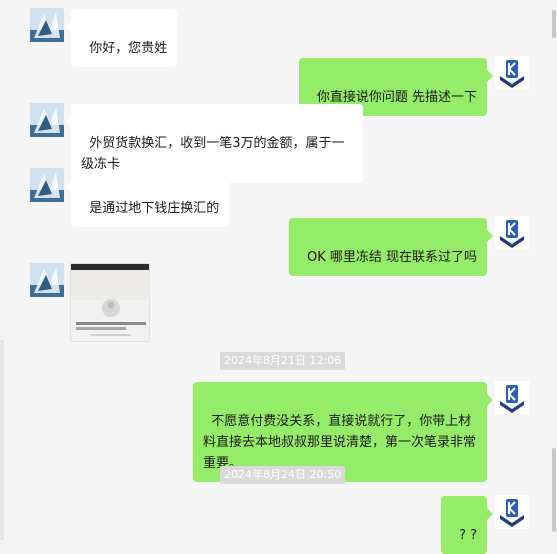 The width and height of the screenshot is (557, 554). I want to click on message-text: 你好，您贵姓, so click(128, 48).